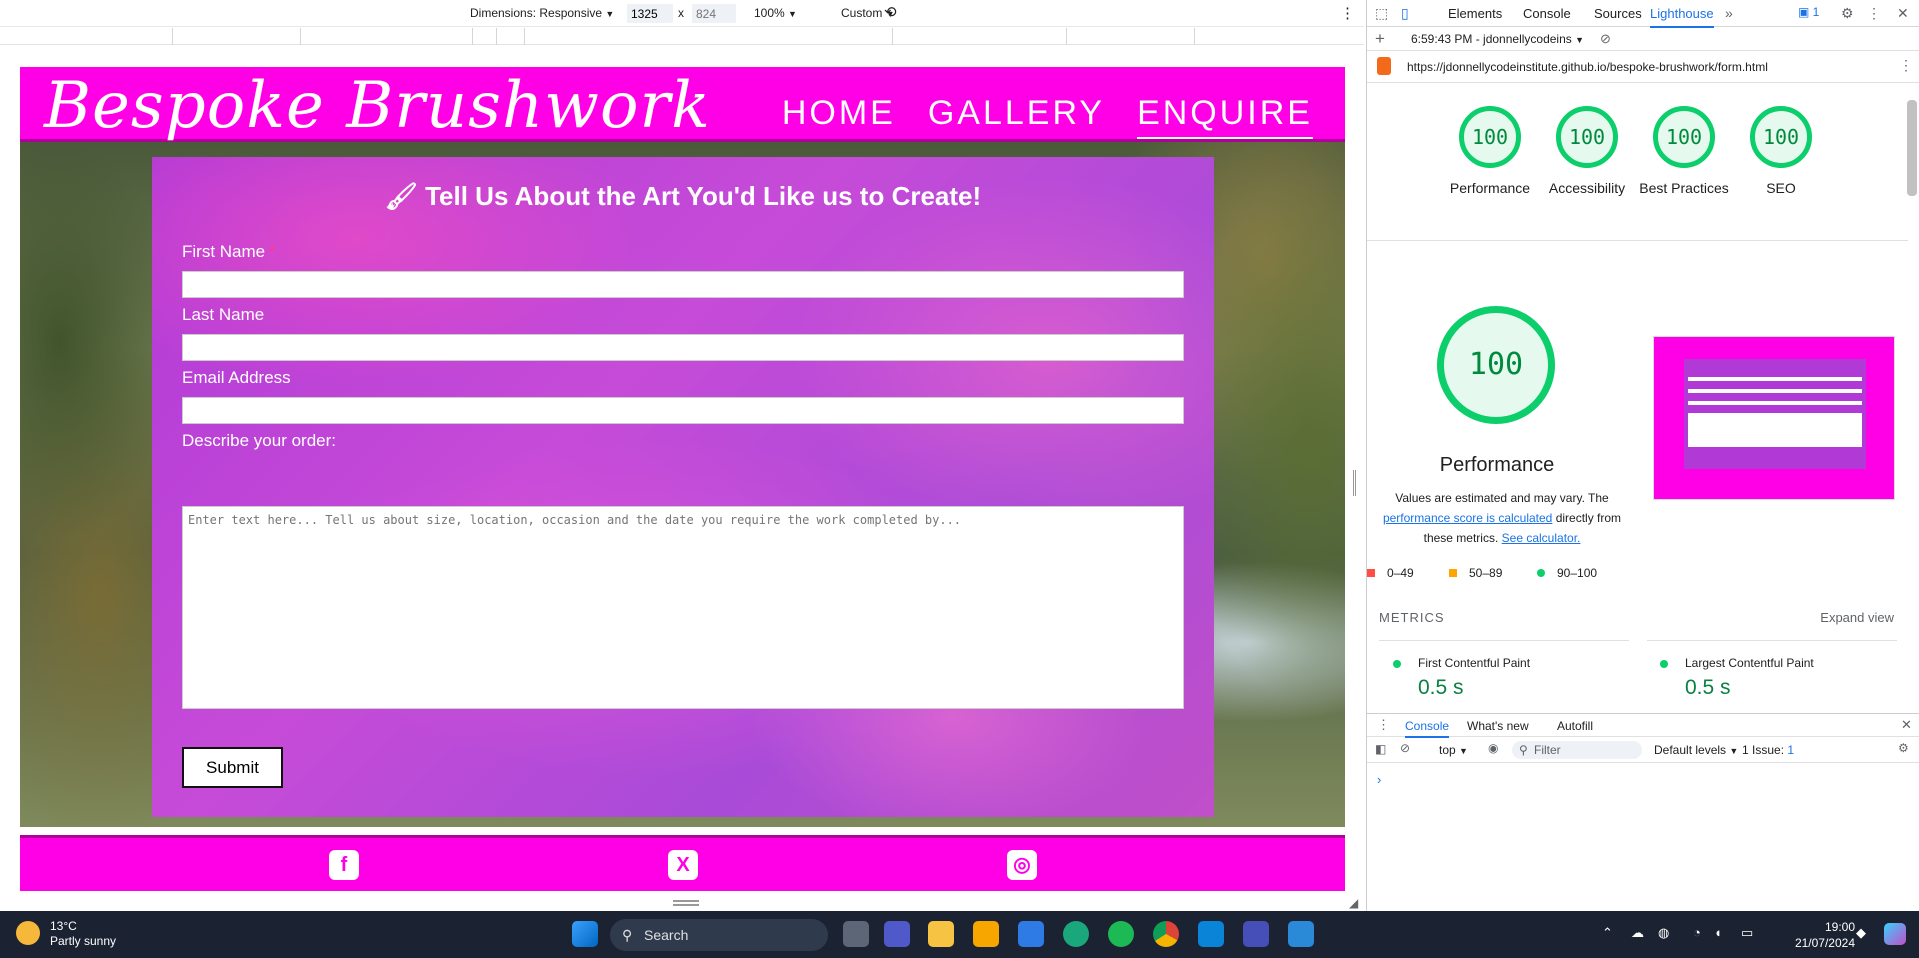  Describe the element at coordinates (1637, 933) in the screenshot. I see `onedrive-icon: ☁` at that location.